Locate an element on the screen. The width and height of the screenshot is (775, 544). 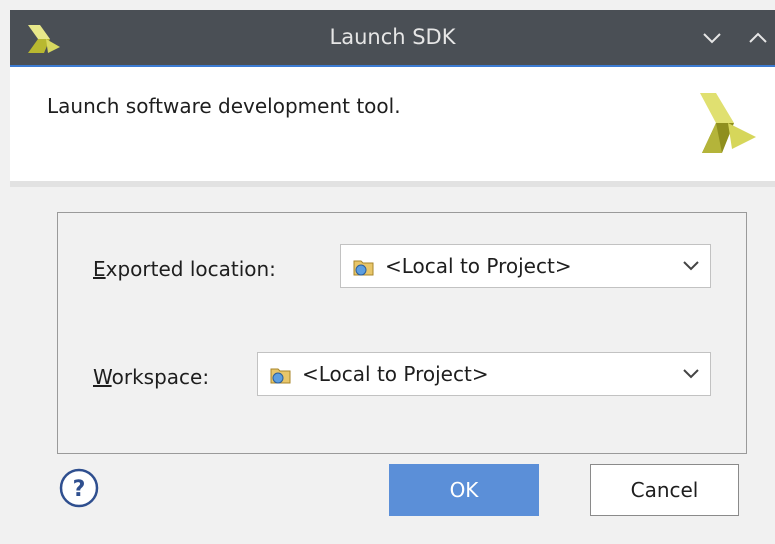
help-icon: ? is located at coordinates (79, 488).